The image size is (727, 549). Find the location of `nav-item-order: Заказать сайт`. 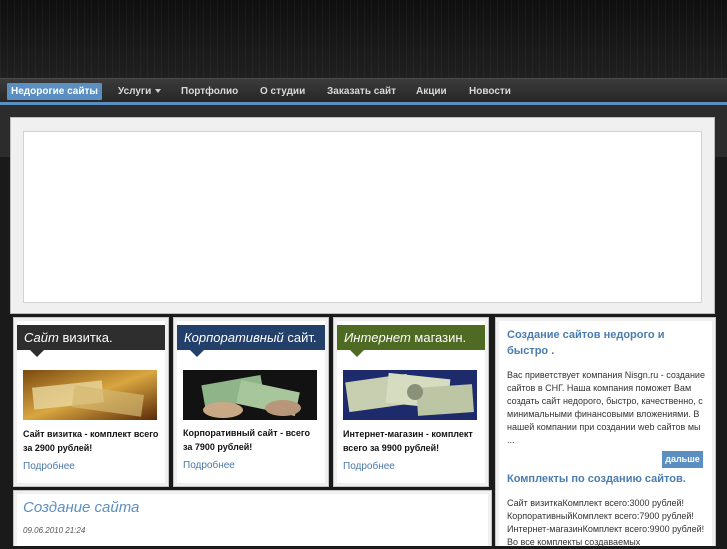

nav-item-order: Заказать сайт is located at coordinates (361, 91).